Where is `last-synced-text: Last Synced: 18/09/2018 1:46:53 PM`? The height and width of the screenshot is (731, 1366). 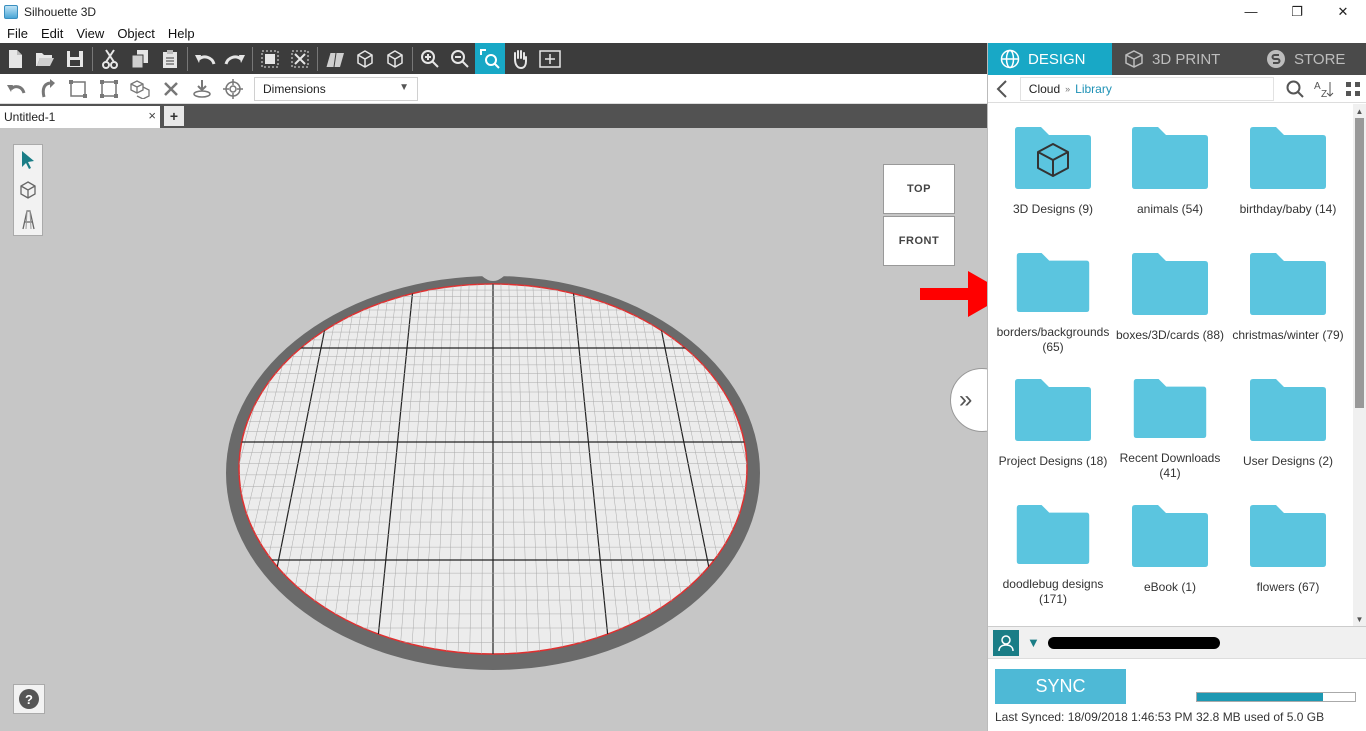 last-synced-text: Last Synced: 18/09/2018 1:46:53 PM is located at coordinates (1094, 717).